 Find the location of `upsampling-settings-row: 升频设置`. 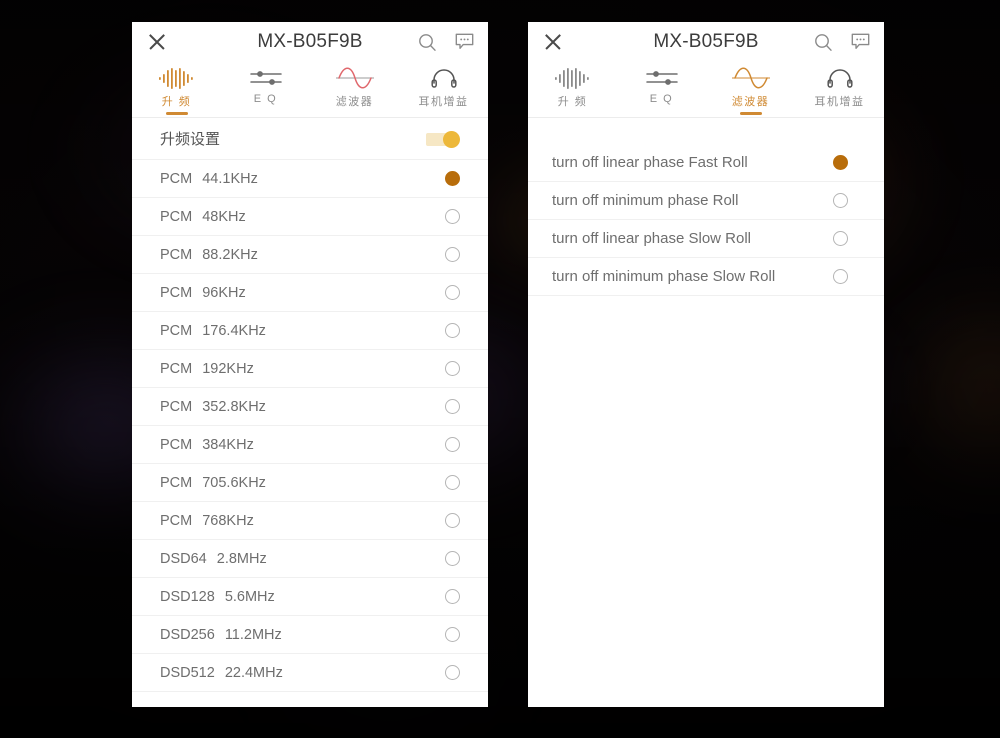

upsampling-settings-row: 升频设置 is located at coordinates (310, 139).